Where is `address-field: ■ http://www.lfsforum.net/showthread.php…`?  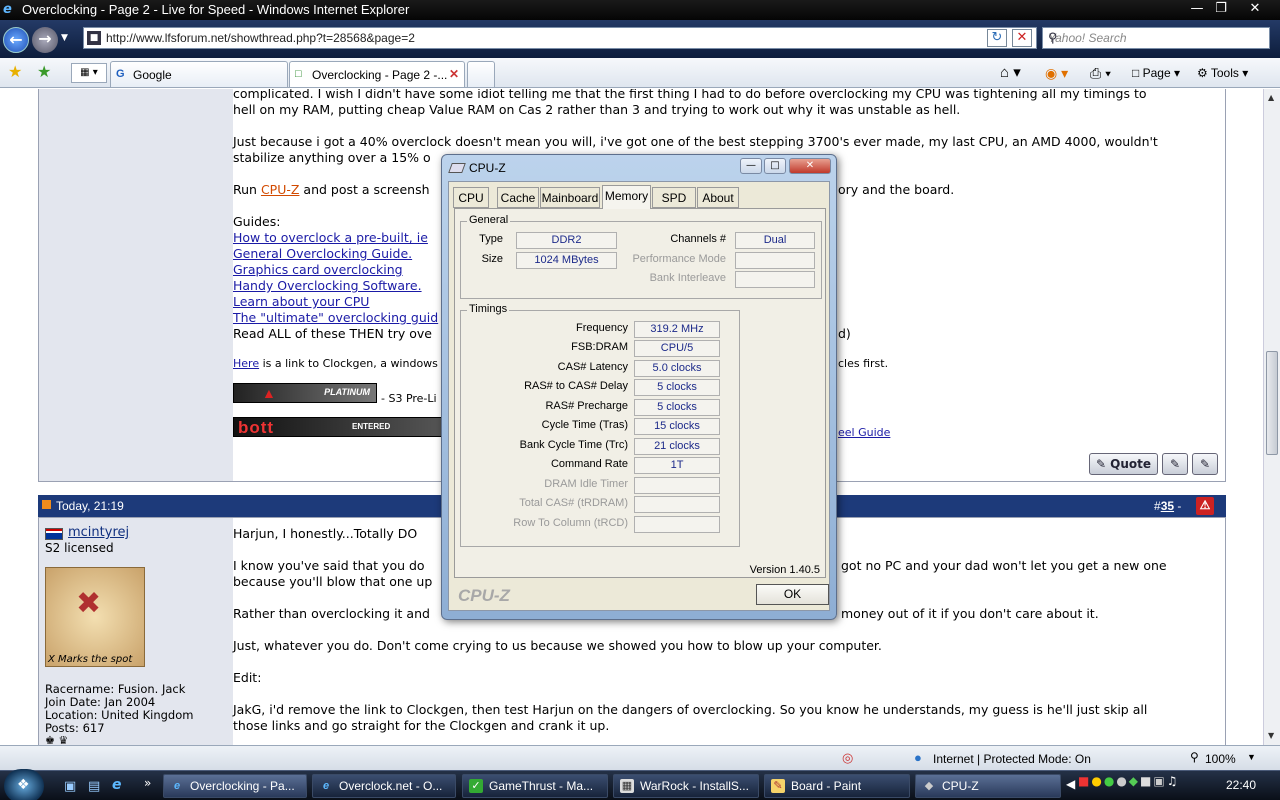
address-field: ■ http://www.lfsforum.net/showthread.php… is located at coordinates (560, 38).